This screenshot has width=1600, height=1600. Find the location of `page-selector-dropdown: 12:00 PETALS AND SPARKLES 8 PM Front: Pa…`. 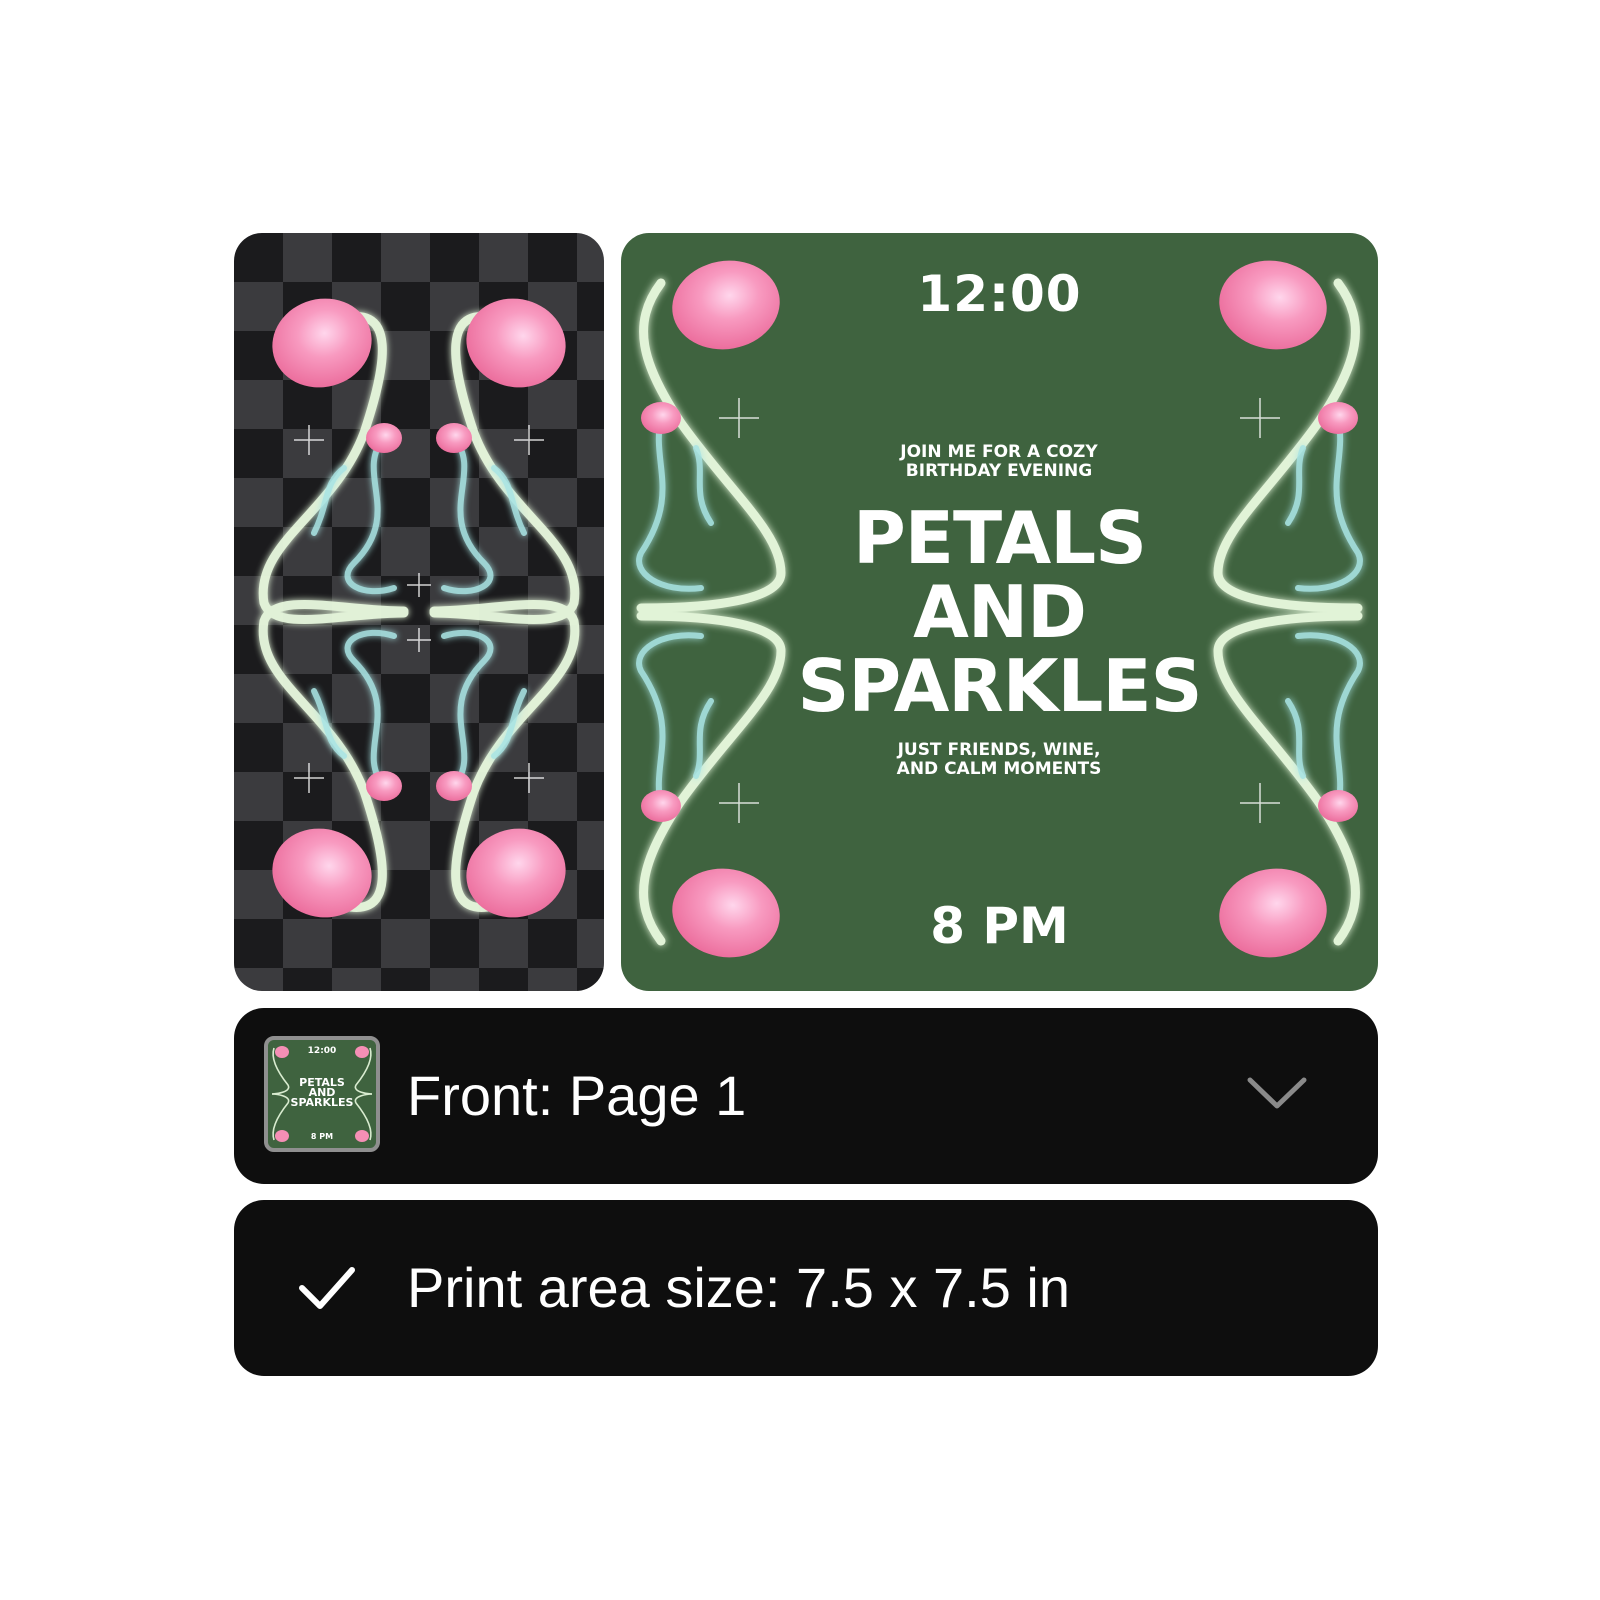

page-selector-dropdown: 12:00 PETALS AND SPARKLES 8 PM Front: Pa… is located at coordinates (806, 1096).